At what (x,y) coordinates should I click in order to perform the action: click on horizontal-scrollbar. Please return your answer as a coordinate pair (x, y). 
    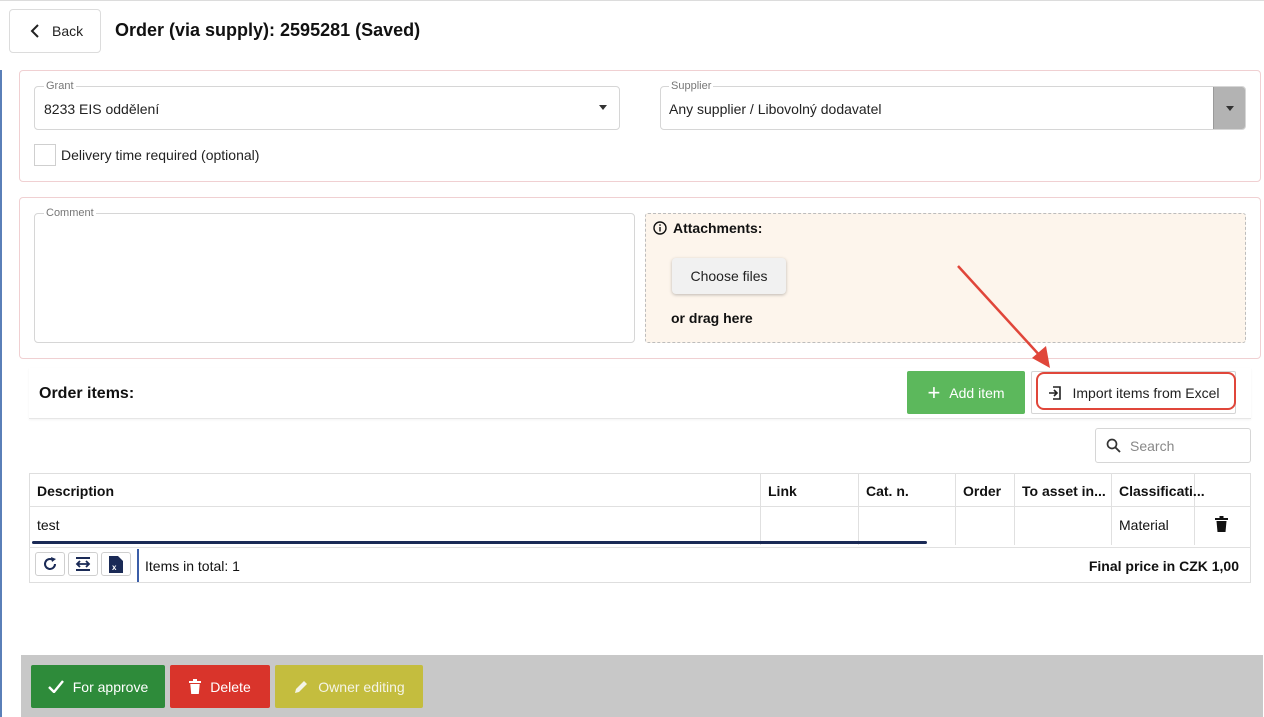
    Looking at the image, I should click on (479, 542).